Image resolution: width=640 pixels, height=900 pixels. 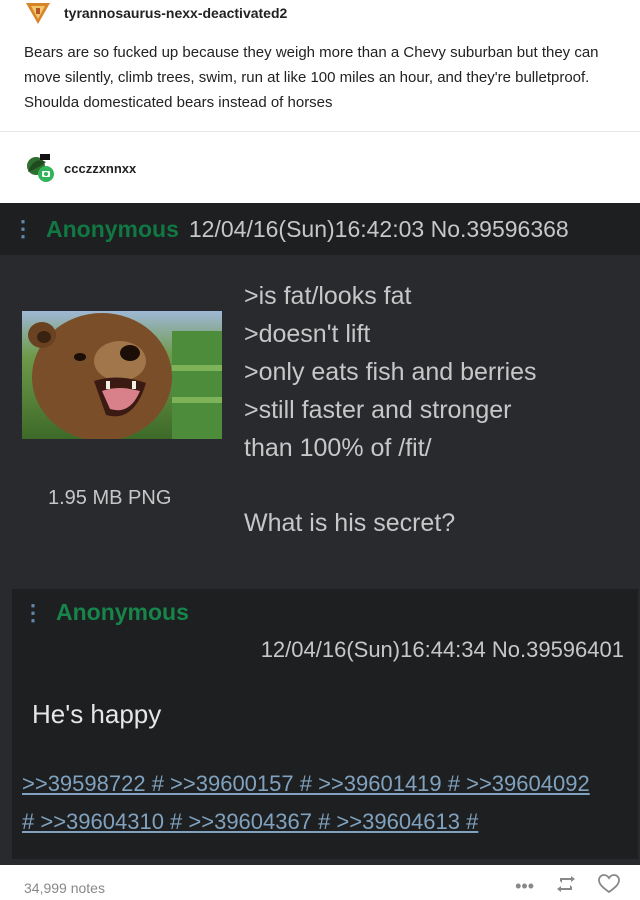 What do you see at coordinates (112, 228) in the screenshot?
I see `op-poster-name: Anonymous` at bounding box center [112, 228].